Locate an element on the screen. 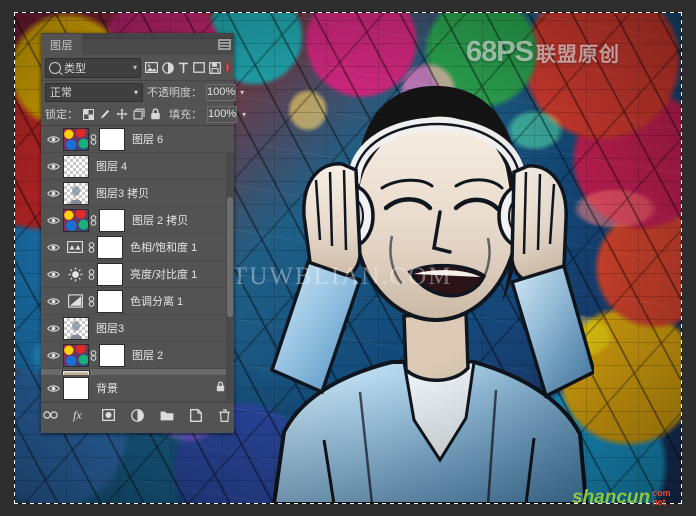 The height and width of the screenshot is (516, 696). scrollbar-thumb is located at coordinates (230, 257).